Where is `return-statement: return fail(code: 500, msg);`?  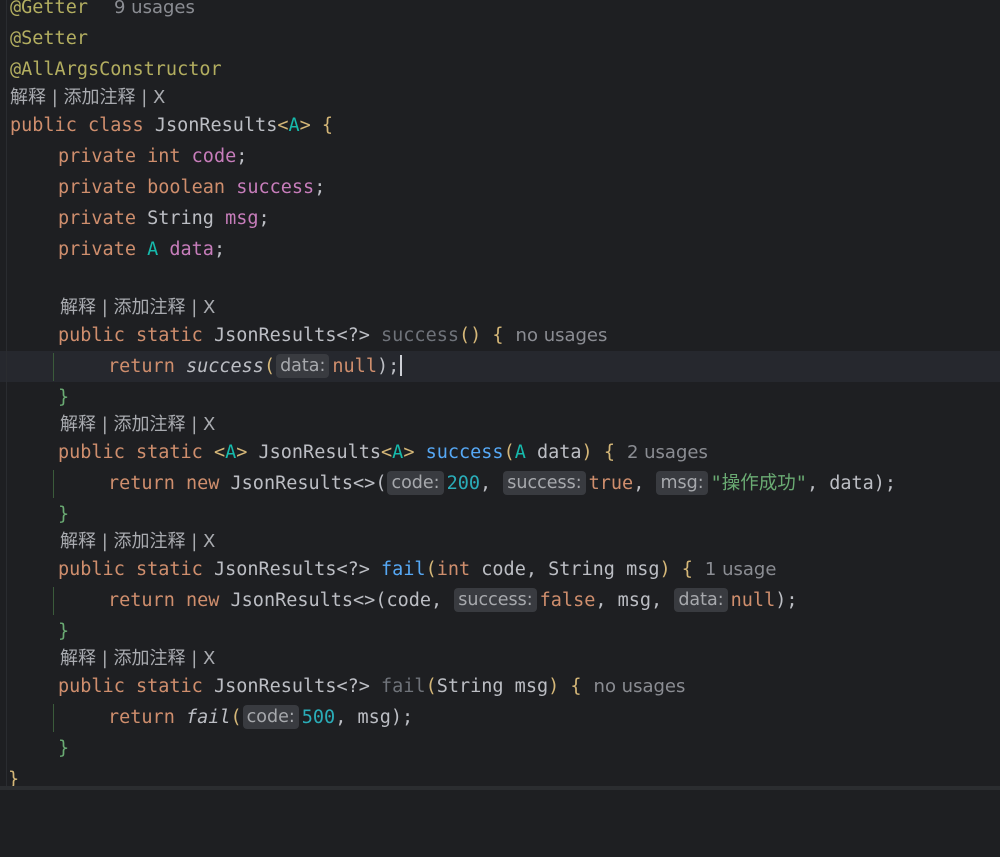 return-statement: return fail(code: 500, msg); is located at coordinates (261, 717).